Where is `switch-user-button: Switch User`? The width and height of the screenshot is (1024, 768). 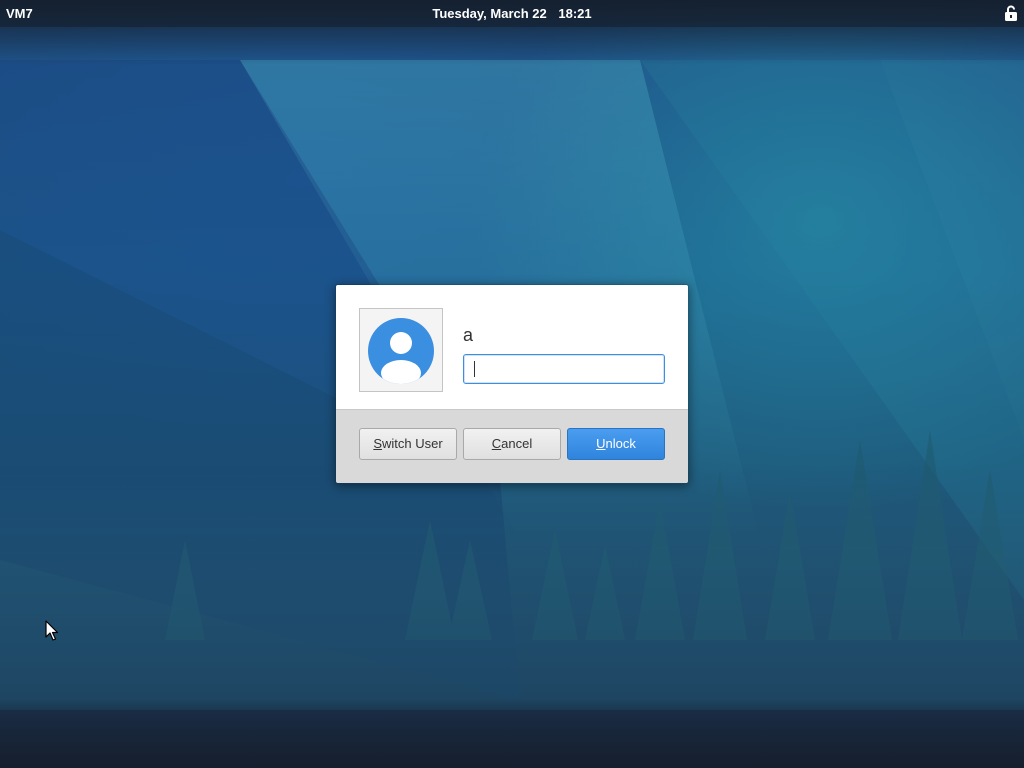
switch-user-button: Switch User is located at coordinates (408, 444).